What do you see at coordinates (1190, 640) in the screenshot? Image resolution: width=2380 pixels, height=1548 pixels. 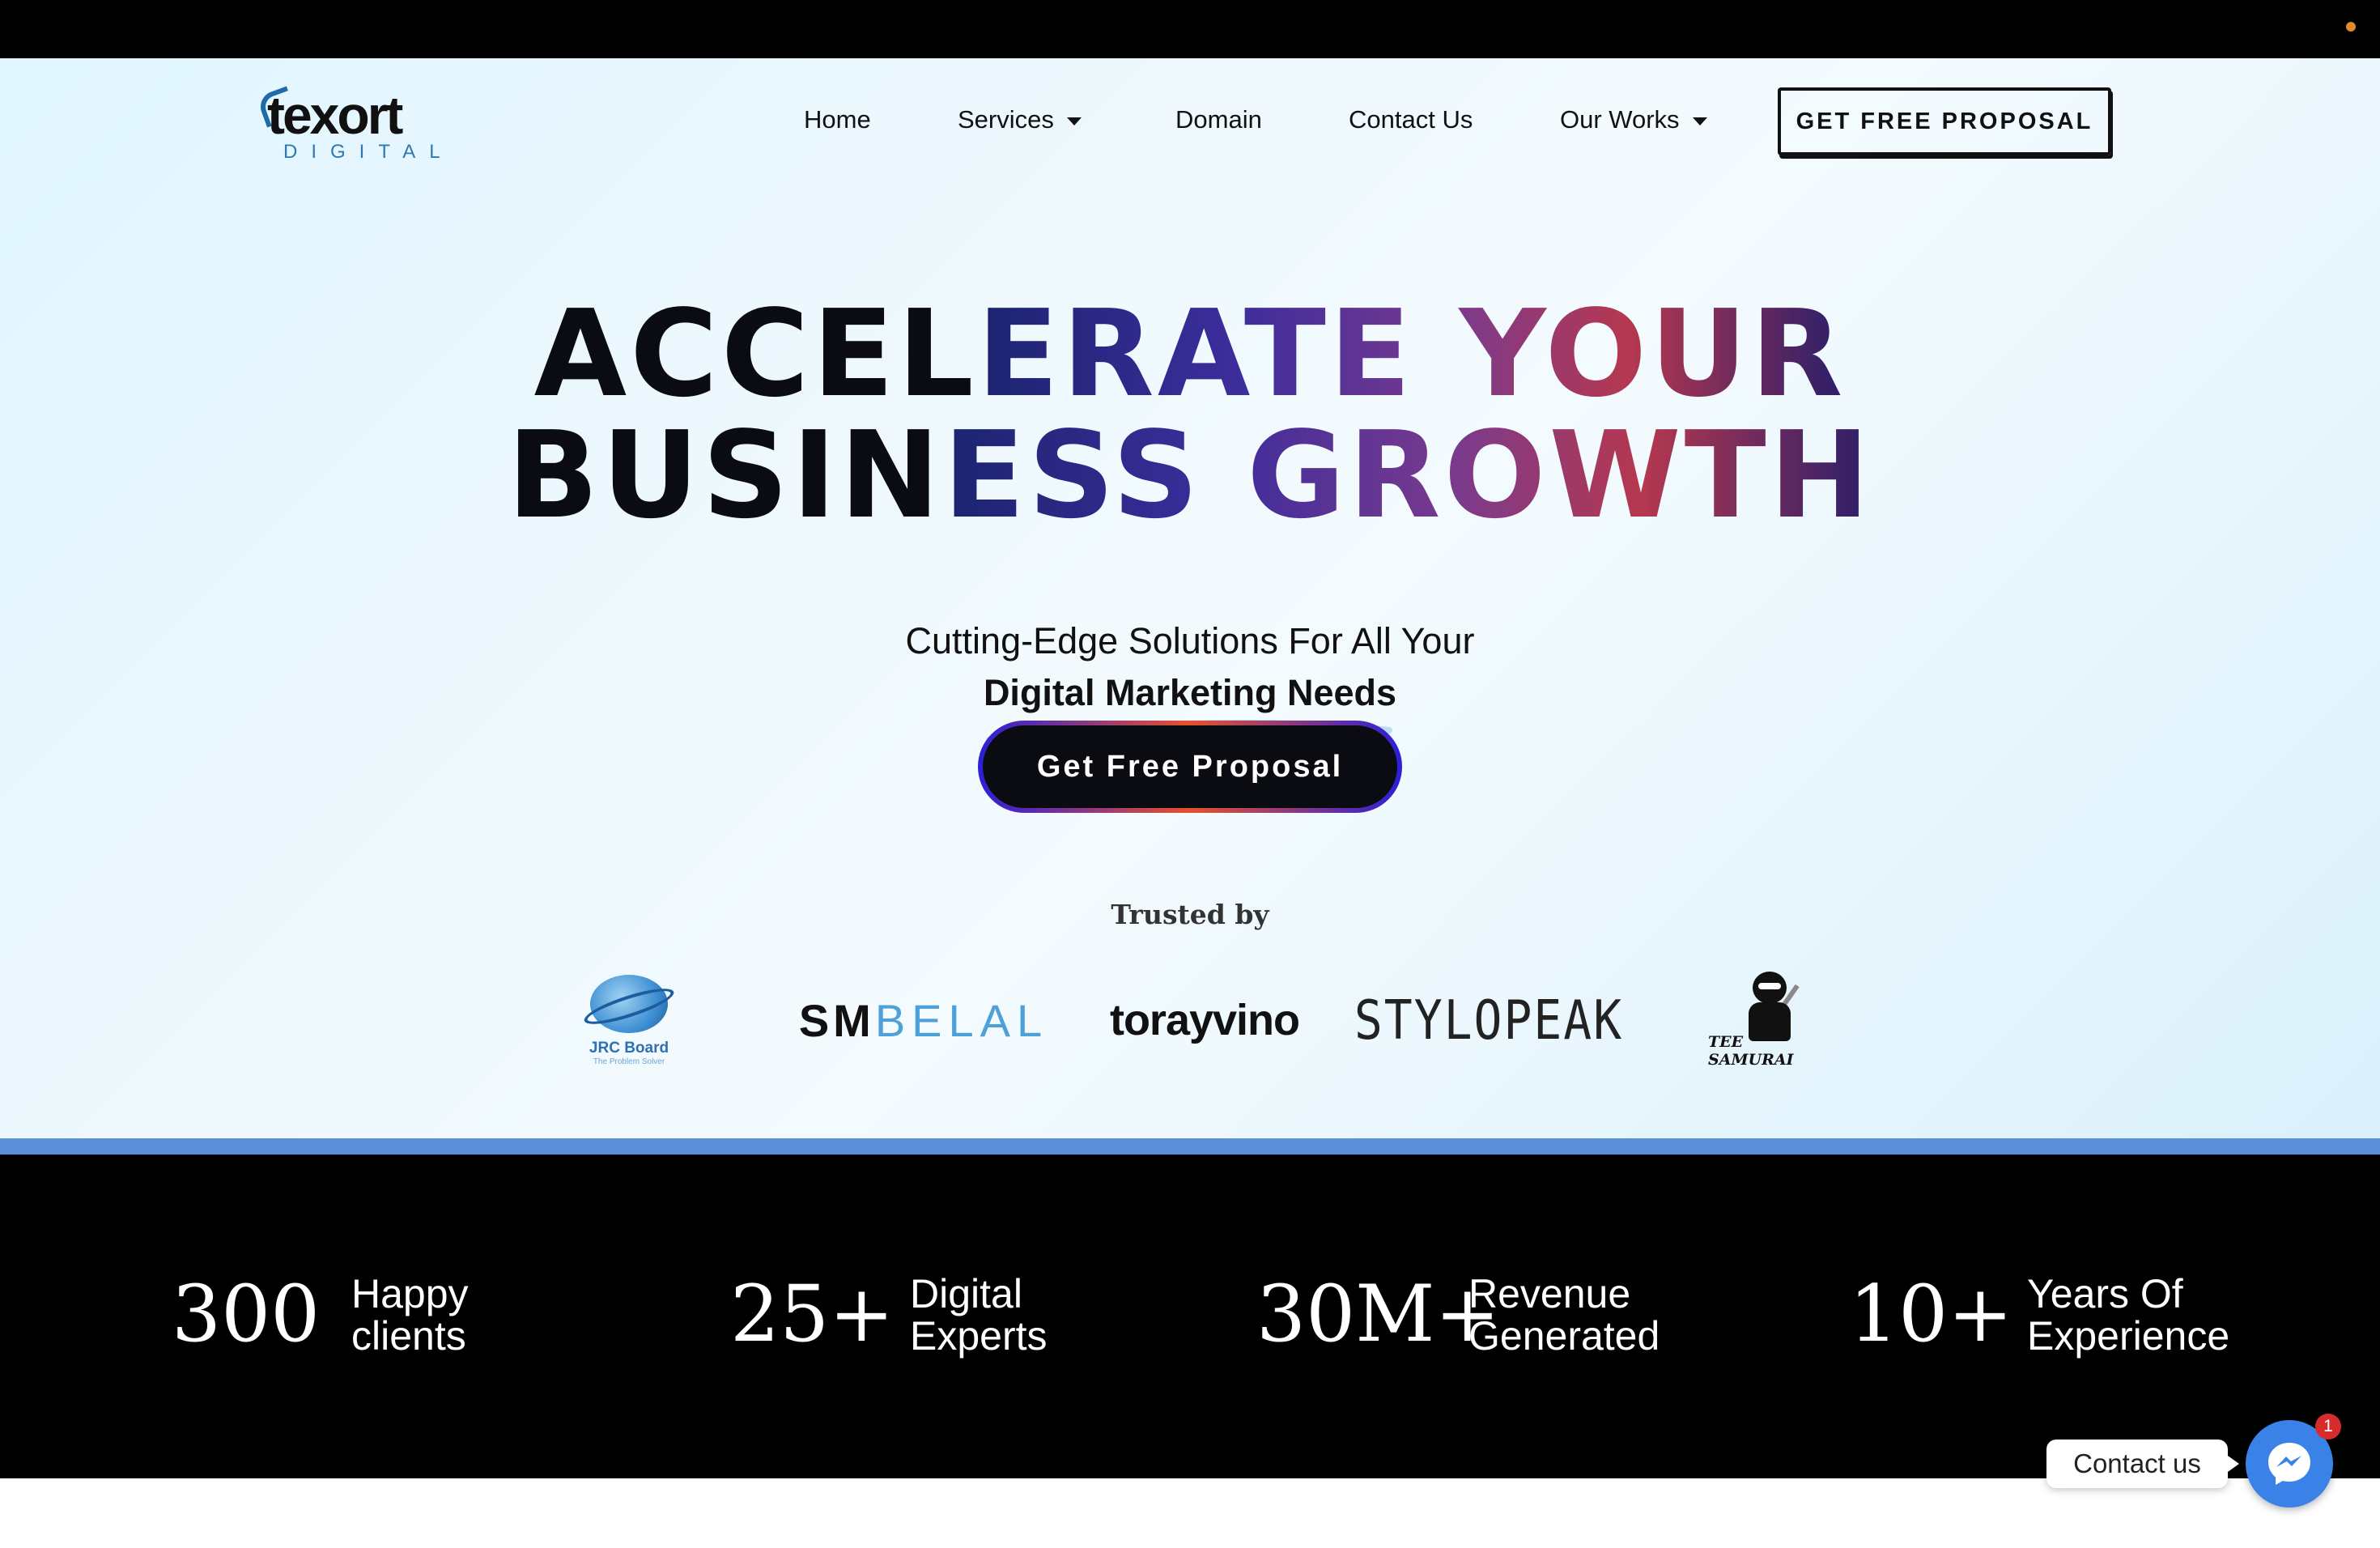 I see `hero-subtitle-line-1: Cutting-Edge Solutions For All Your` at bounding box center [1190, 640].